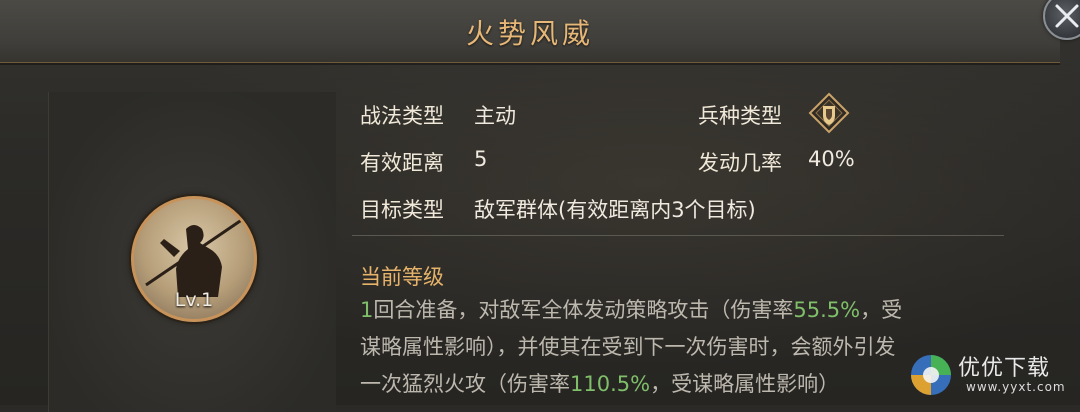 The width and height of the screenshot is (1080, 412). I want to click on current-level-heading: 当前等级, so click(402, 277).